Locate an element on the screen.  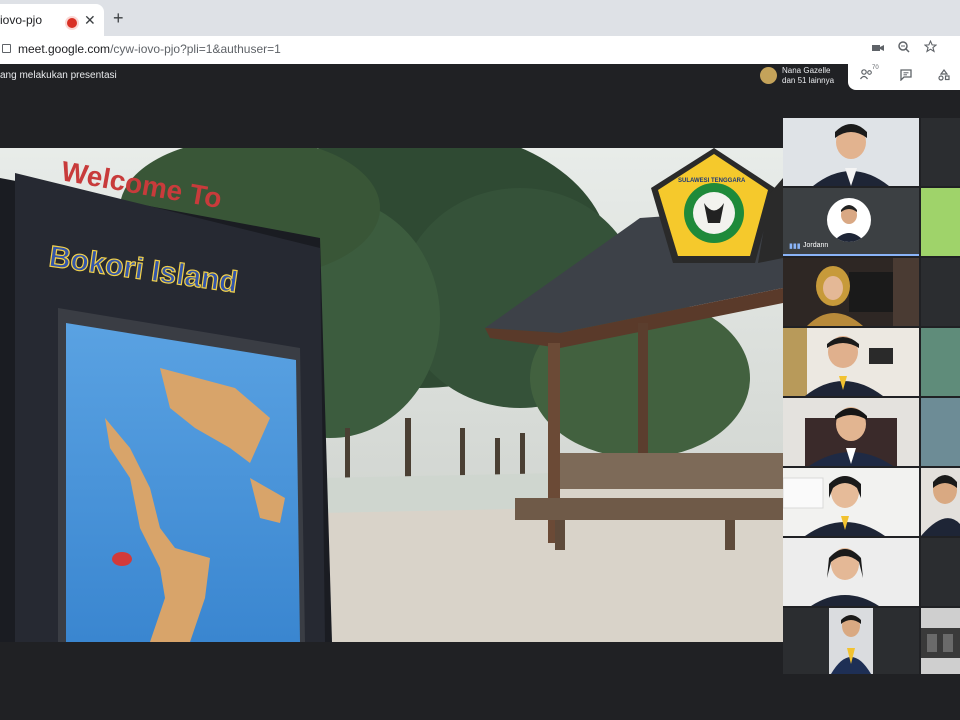
presenting-status: ang melakukan presentasi is located at coordinates (58, 75).